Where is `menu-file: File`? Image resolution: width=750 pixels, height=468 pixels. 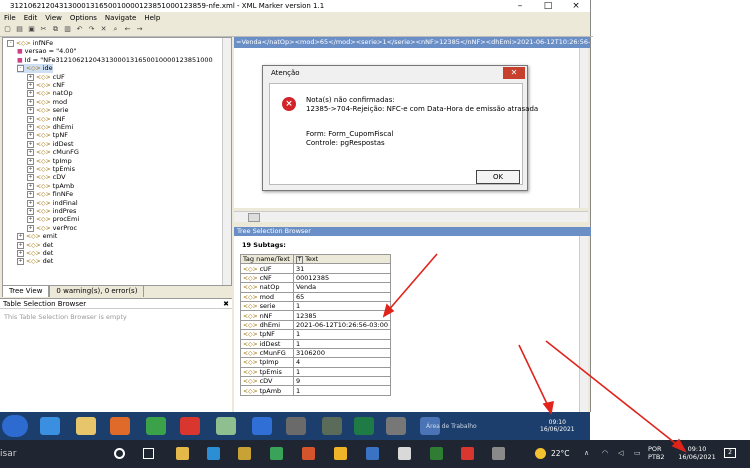 menu-file: File is located at coordinates (10, 18).